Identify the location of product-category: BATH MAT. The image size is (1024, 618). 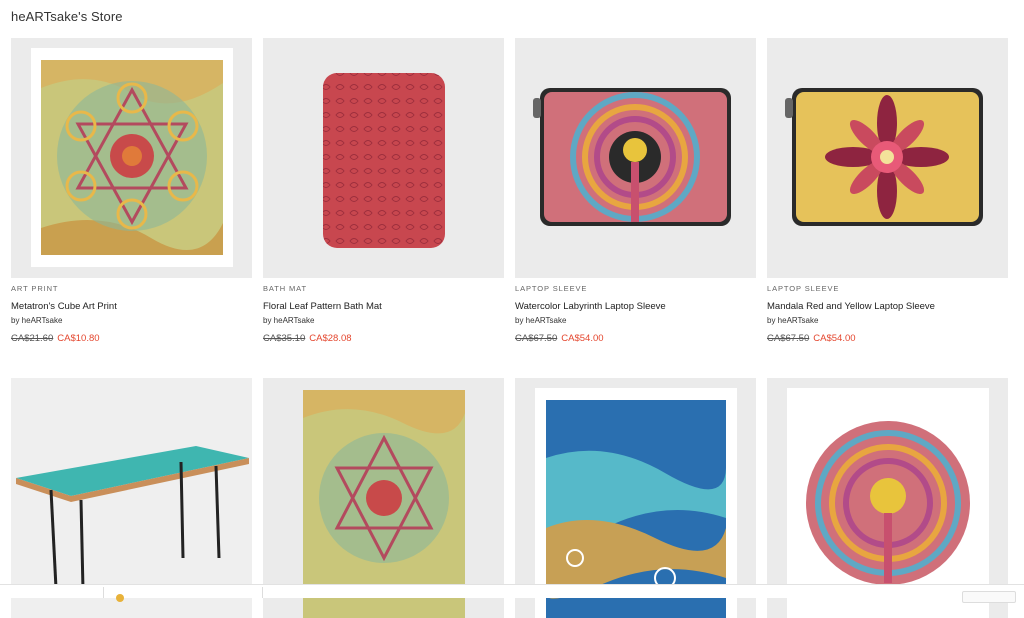
(285, 288).